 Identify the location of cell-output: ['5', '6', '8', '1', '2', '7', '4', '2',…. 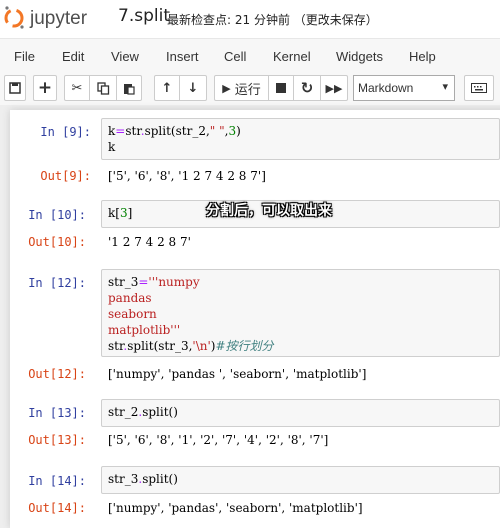
(218, 440).